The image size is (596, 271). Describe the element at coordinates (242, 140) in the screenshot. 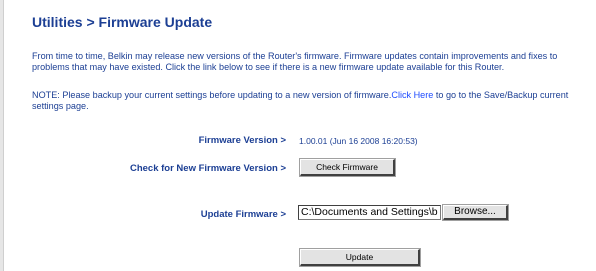

I see `firmware-version-label: Firmware Version >` at that location.